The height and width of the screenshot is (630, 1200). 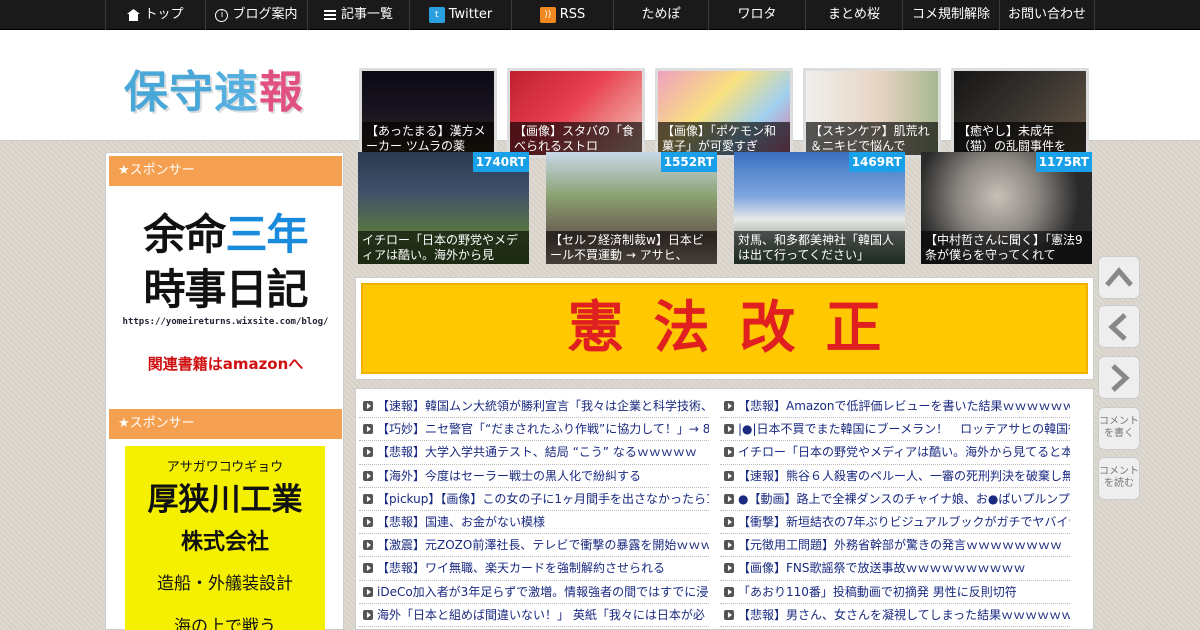 I want to click on list-item: 海外「日本と組めば間違いない！」 英紙「我々には日本が必, so click(x=534, y=615).